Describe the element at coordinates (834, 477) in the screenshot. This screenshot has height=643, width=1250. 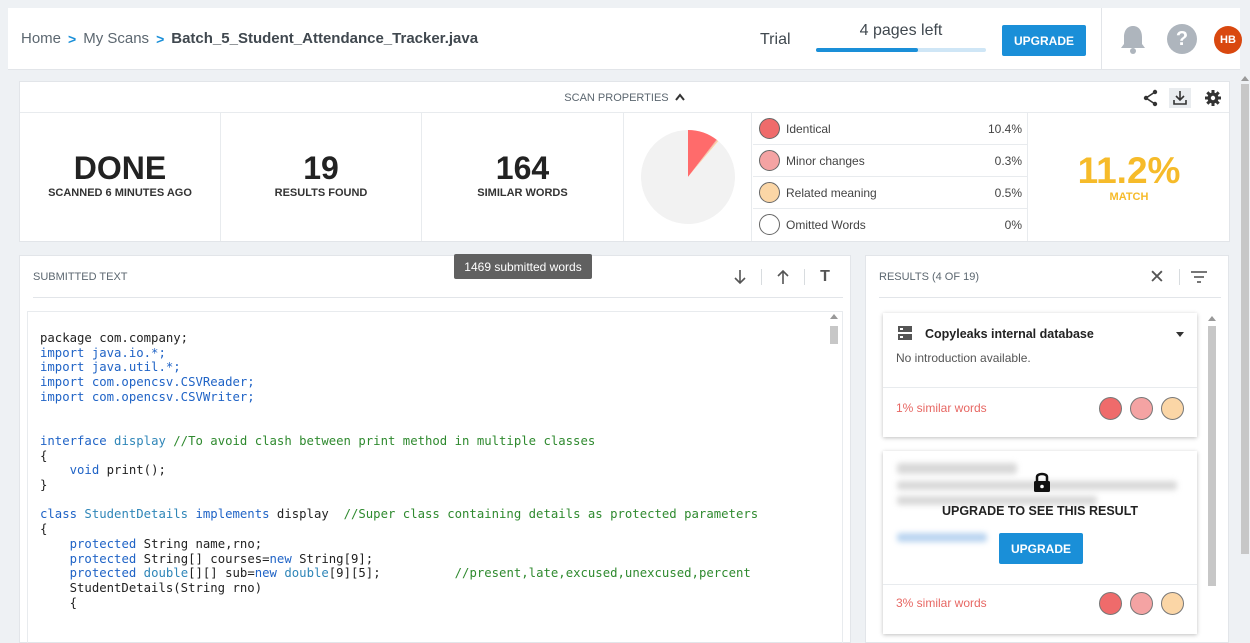
I see `code-scrollbar` at that location.